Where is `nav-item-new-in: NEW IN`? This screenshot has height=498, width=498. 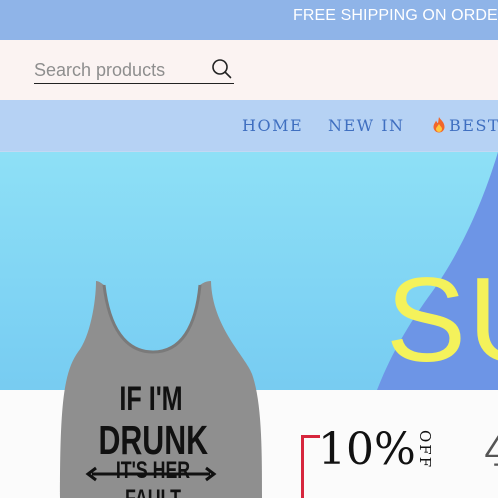
nav-item-new-in: NEW IN is located at coordinates (366, 125).